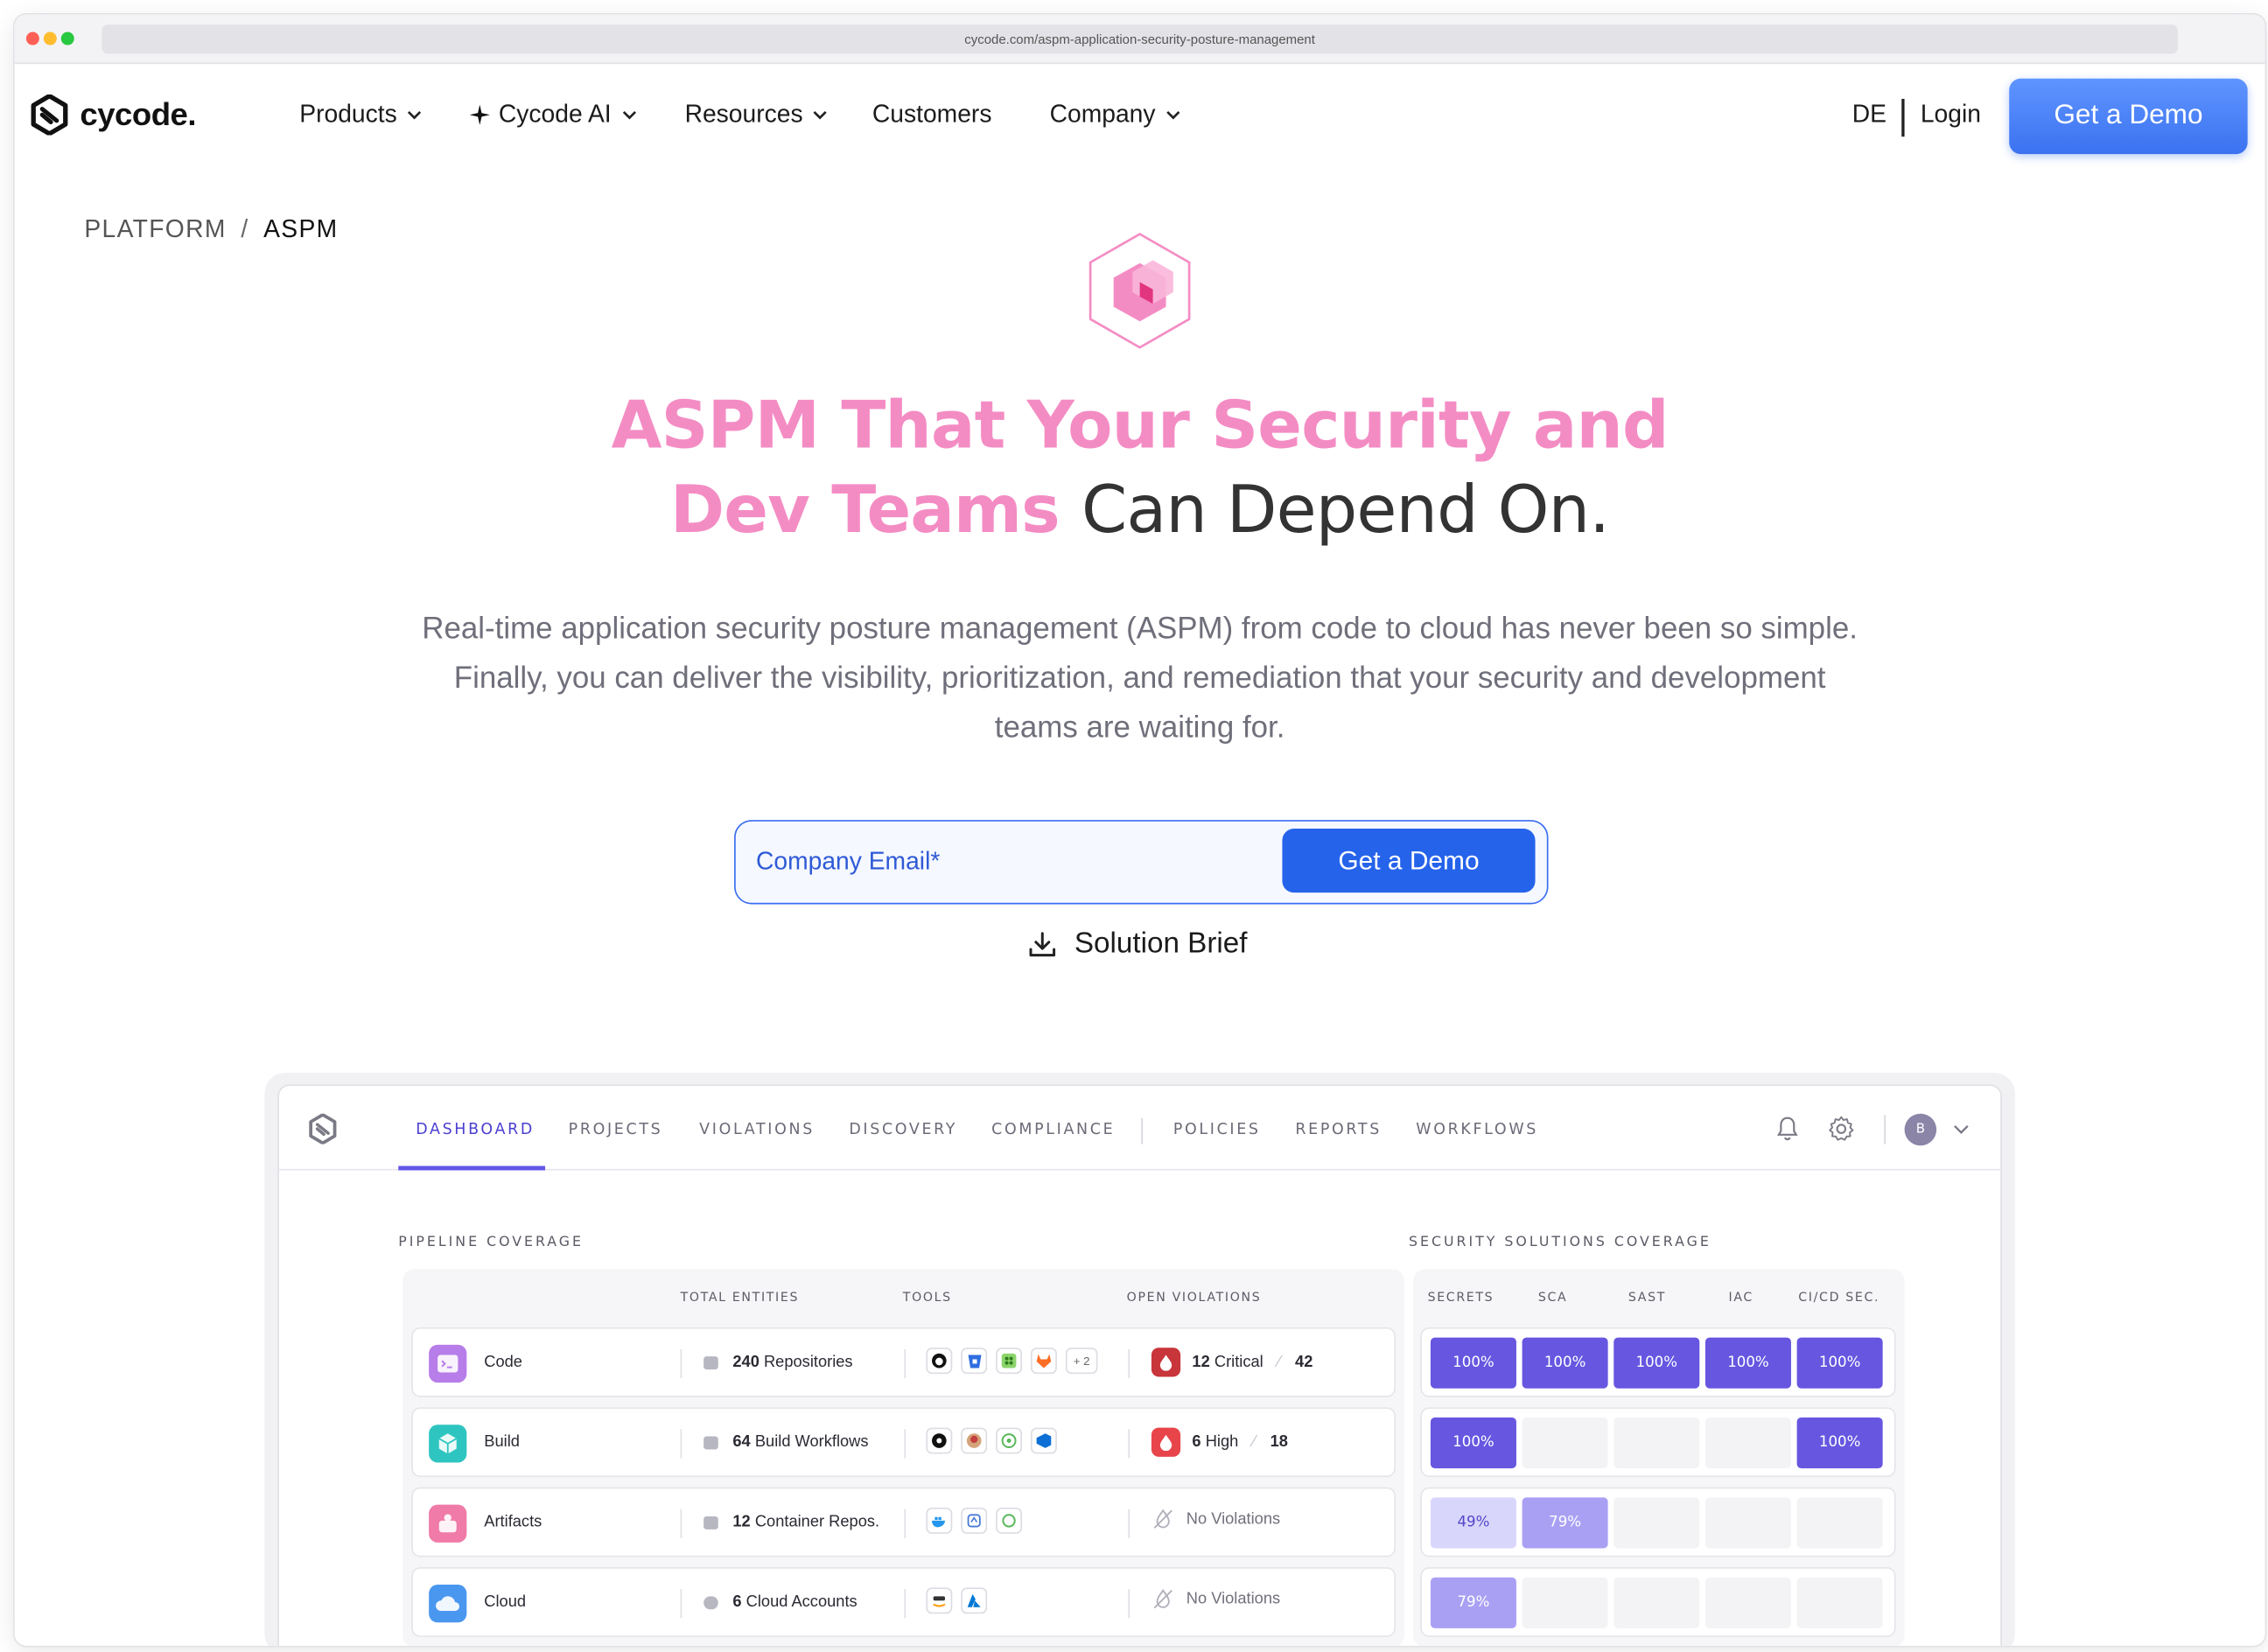 The height and width of the screenshot is (1652, 2268). I want to click on headline-pink-text: Dev Teams, so click(865, 510).